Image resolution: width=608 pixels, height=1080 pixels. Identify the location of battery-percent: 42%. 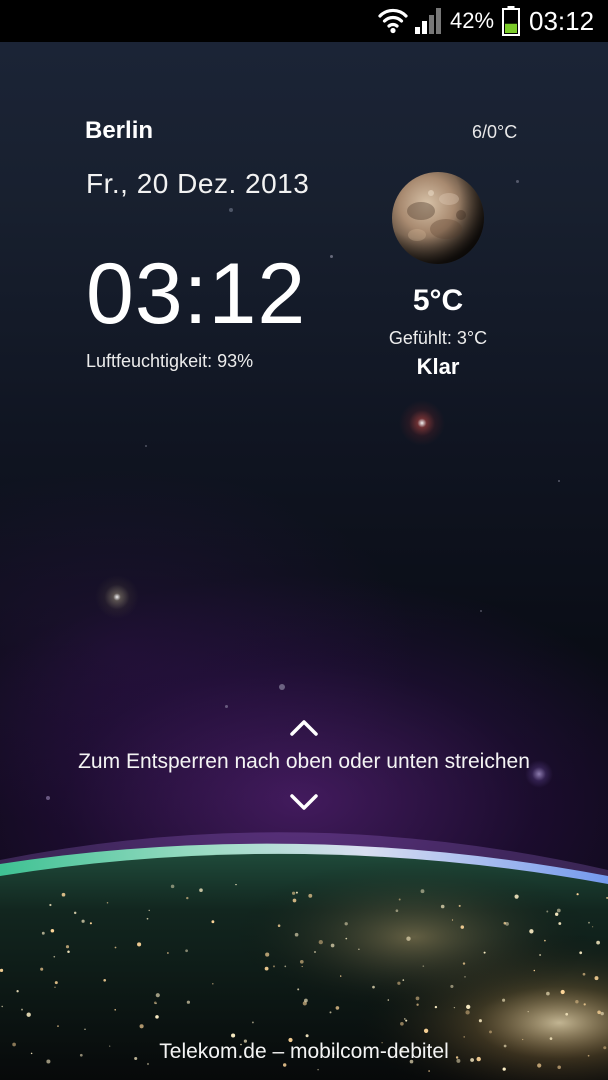
(472, 20).